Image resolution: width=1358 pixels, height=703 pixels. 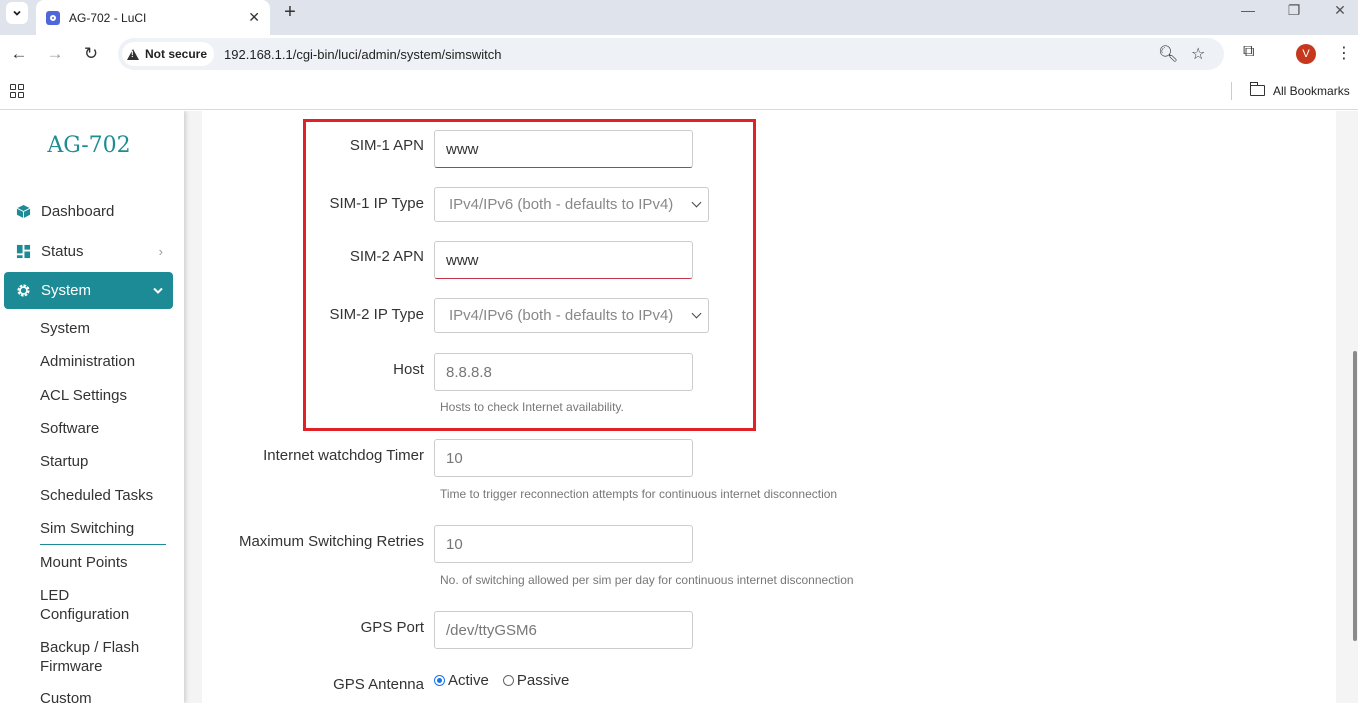 What do you see at coordinates (53, 17) in the screenshot?
I see `luci-favicon-icon` at bounding box center [53, 17].